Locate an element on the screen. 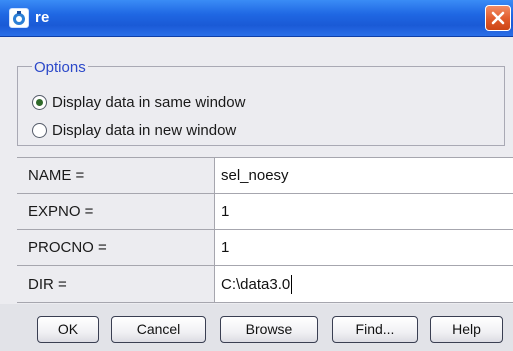 The height and width of the screenshot is (351, 513). procno-label: PROCNO = is located at coordinates (67, 247).